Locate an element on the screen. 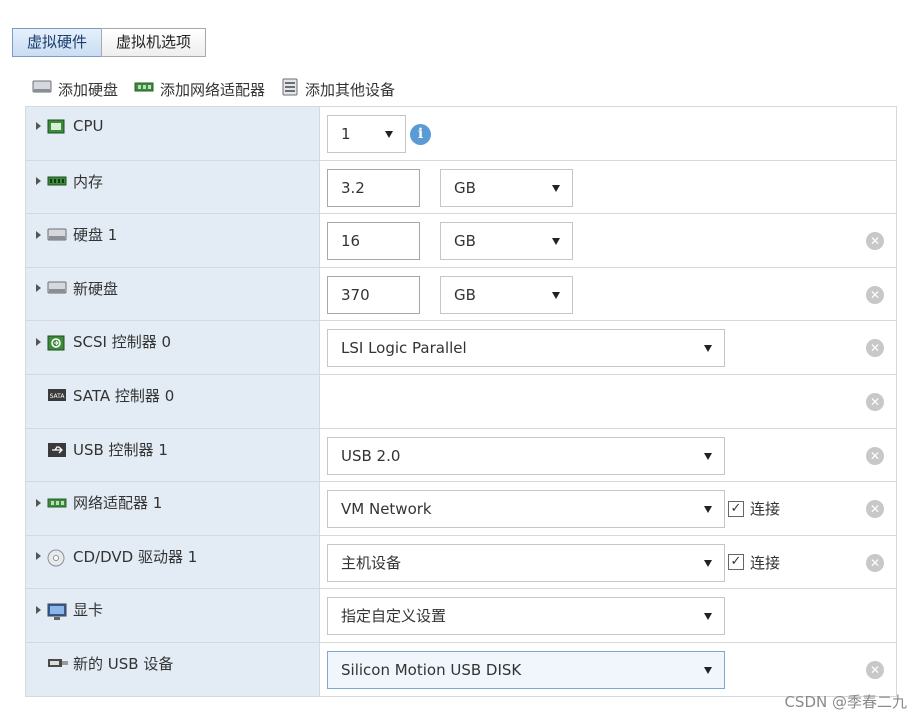  row-label-cell: 显卡 is located at coordinates (173, 615).